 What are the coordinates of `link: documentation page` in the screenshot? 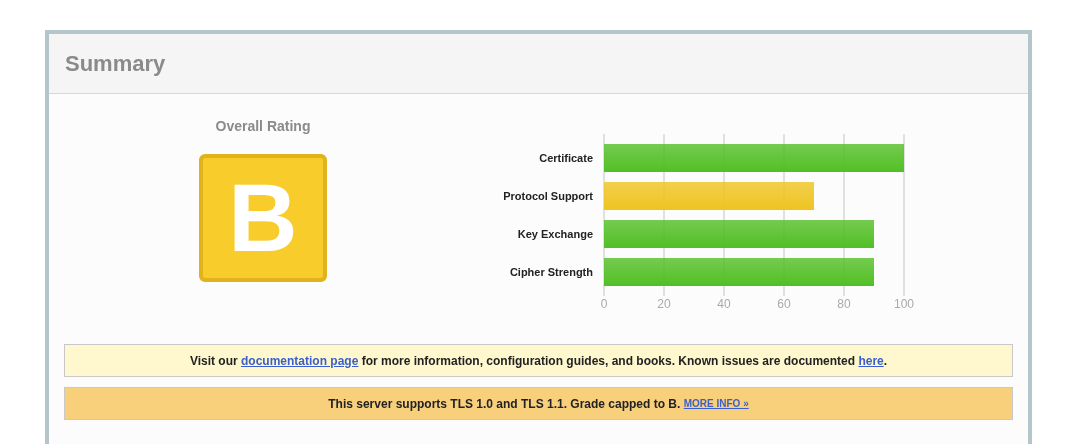 It's located at (300, 360).